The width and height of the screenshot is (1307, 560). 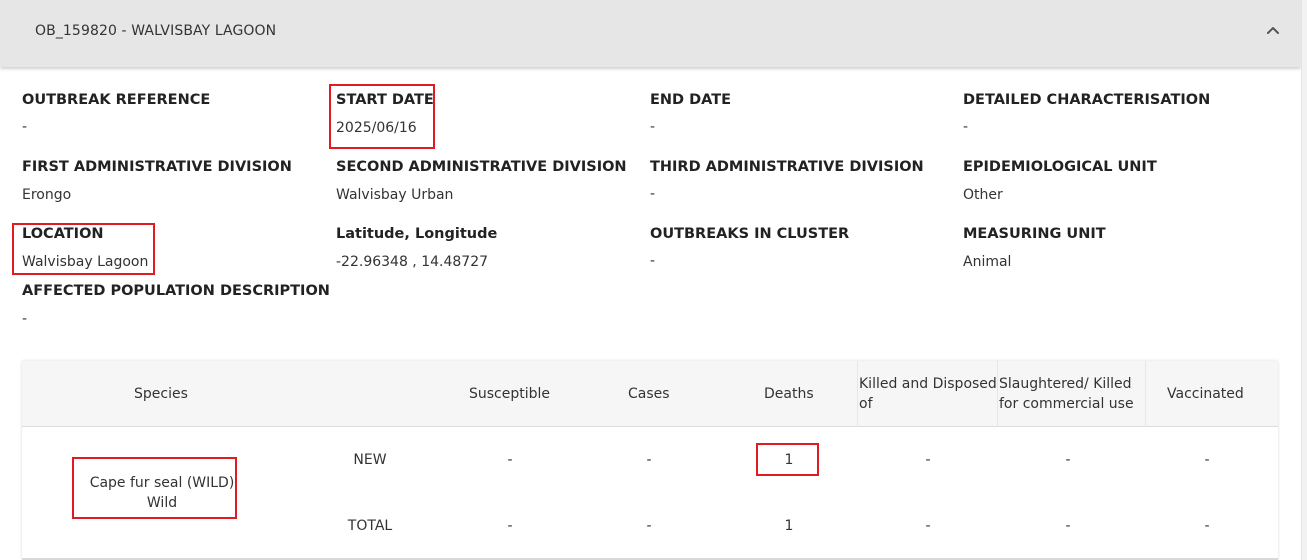 What do you see at coordinates (157, 167) in the screenshot?
I see `first-admin-division-label: FIRST ADMINISTRATIVE DIVISION` at bounding box center [157, 167].